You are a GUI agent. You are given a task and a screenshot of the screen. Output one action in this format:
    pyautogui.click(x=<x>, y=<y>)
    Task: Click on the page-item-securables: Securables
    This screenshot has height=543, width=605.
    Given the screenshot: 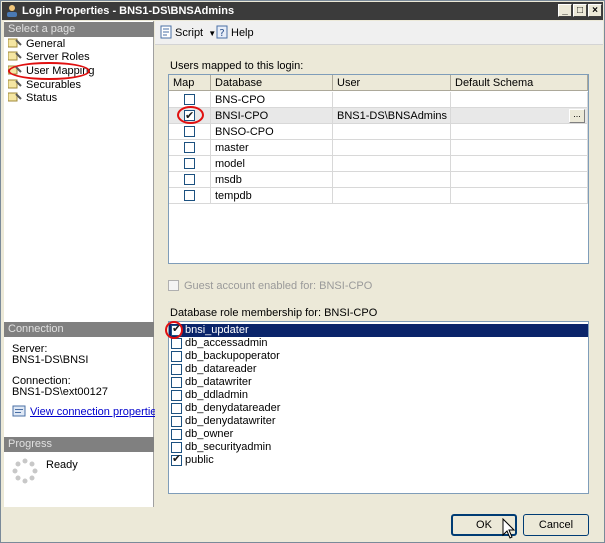 What is the action you would take?
    pyautogui.click(x=44, y=85)
    